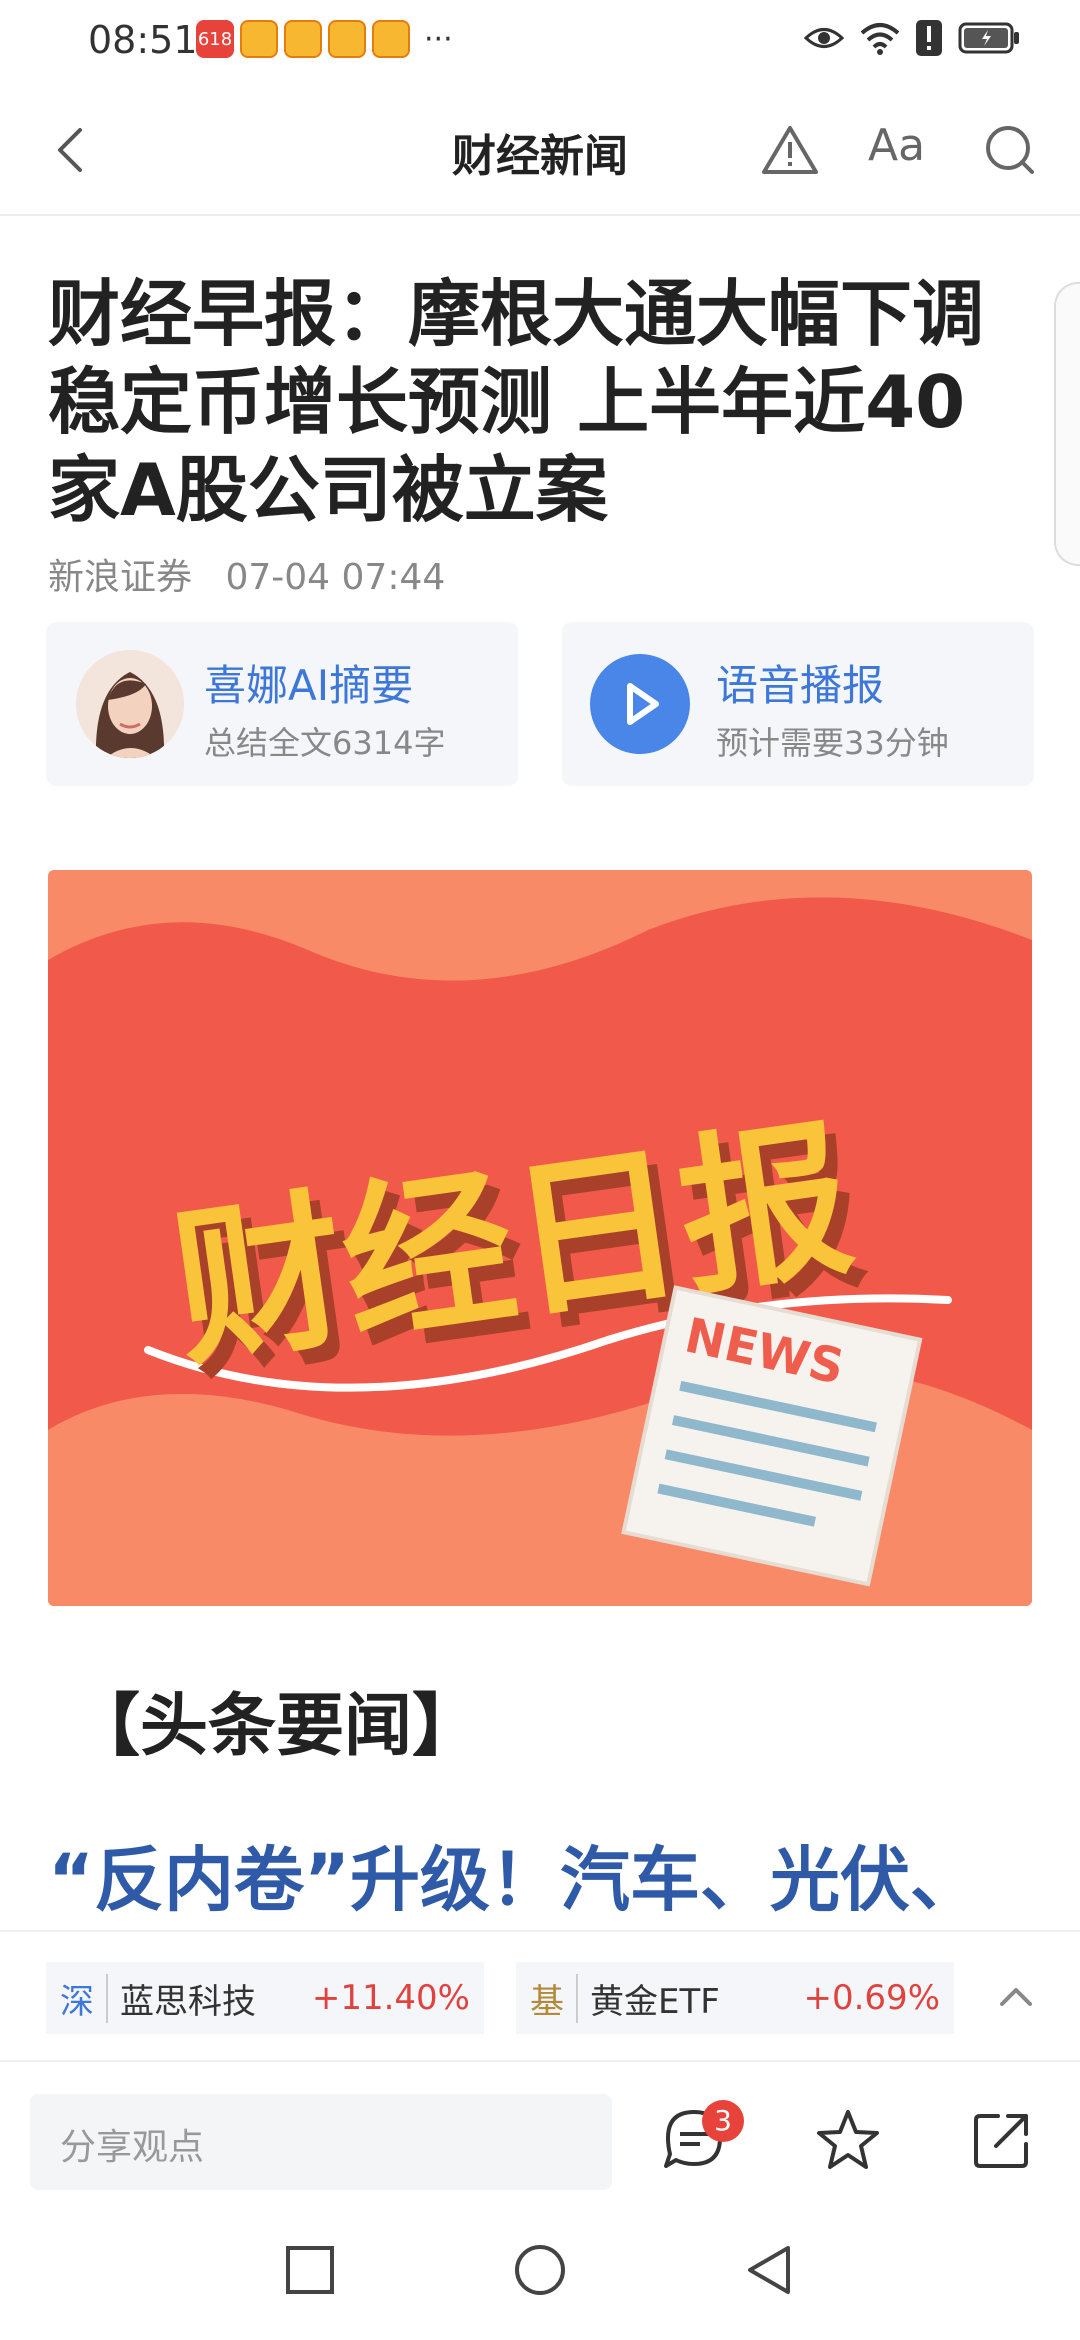 The image size is (1080, 2340). What do you see at coordinates (824, 38) in the screenshot?
I see `eye-icon` at bounding box center [824, 38].